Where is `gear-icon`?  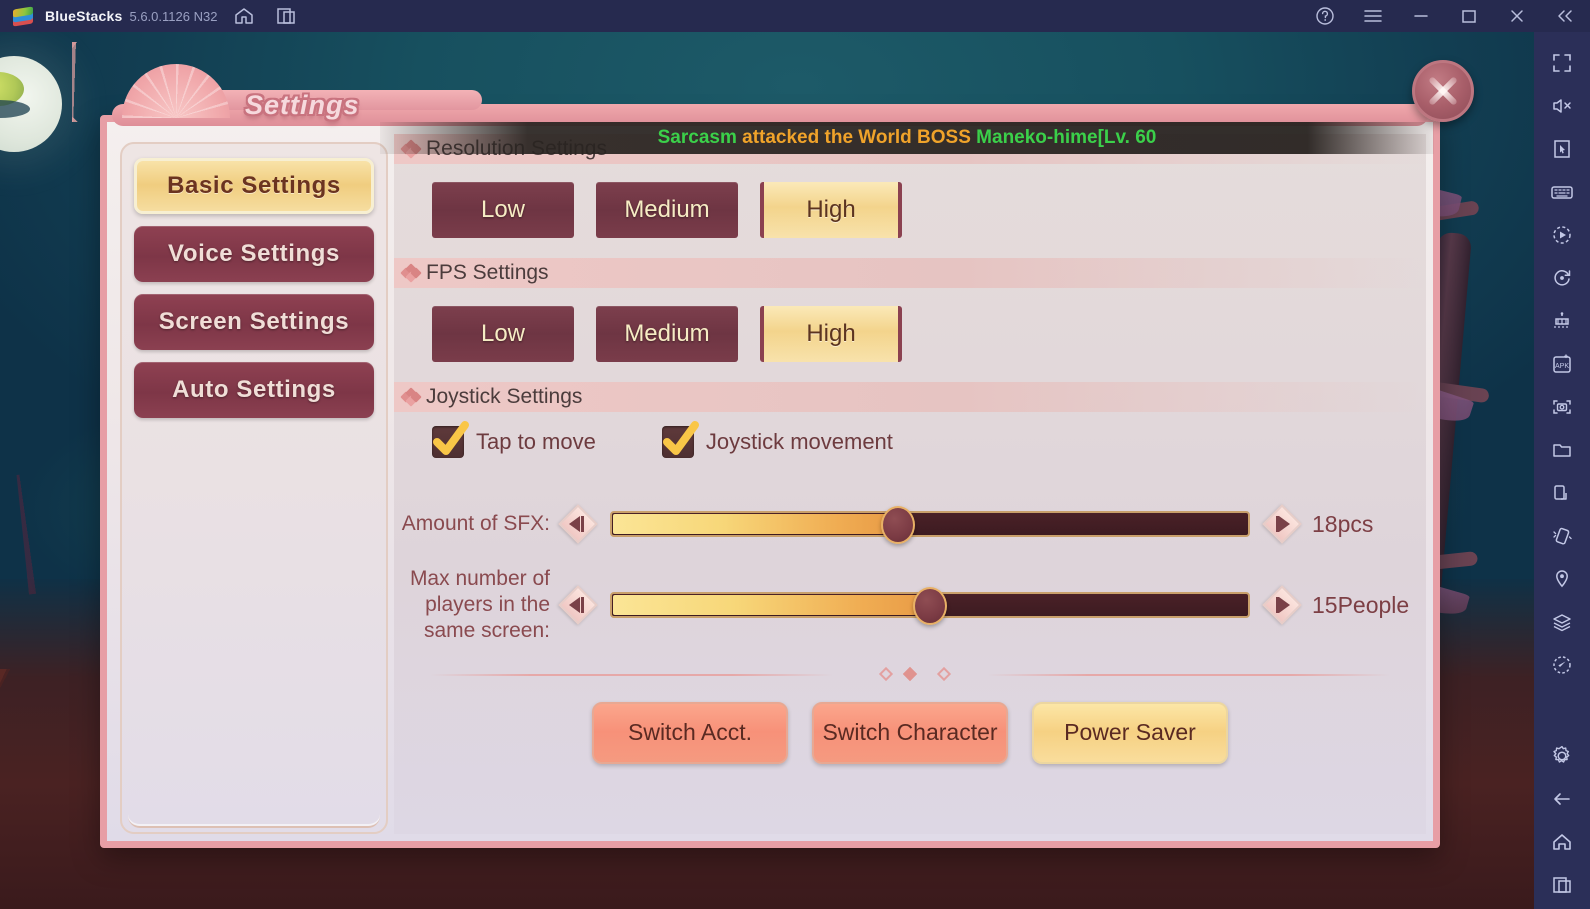 gear-icon is located at coordinates (1562, 756).